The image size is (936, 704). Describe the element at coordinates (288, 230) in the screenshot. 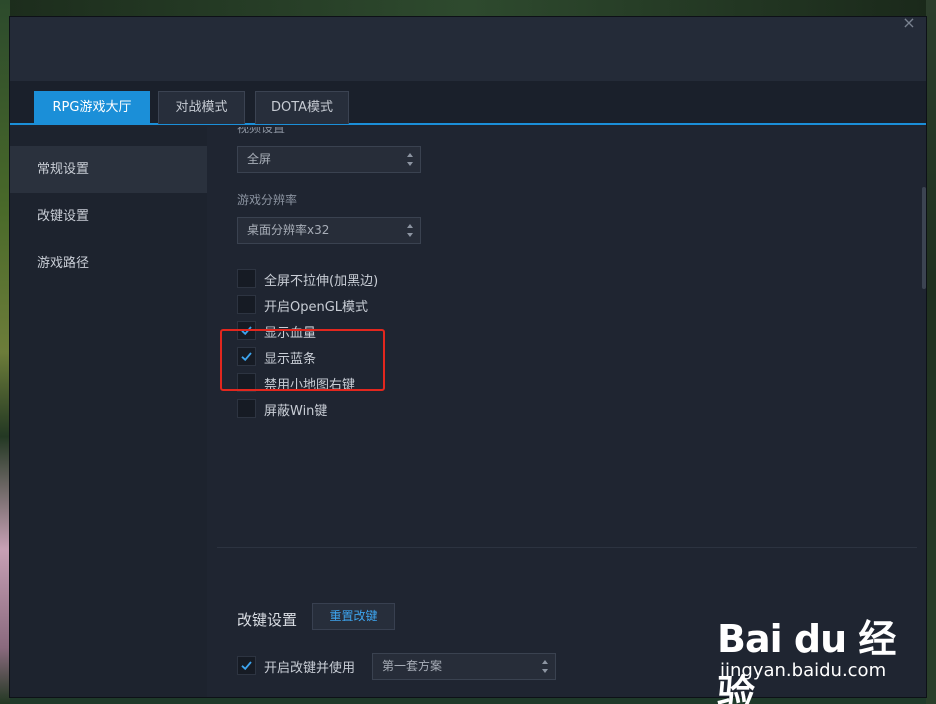

I see `resolution-value: 桌面分辨率x32` at that location.